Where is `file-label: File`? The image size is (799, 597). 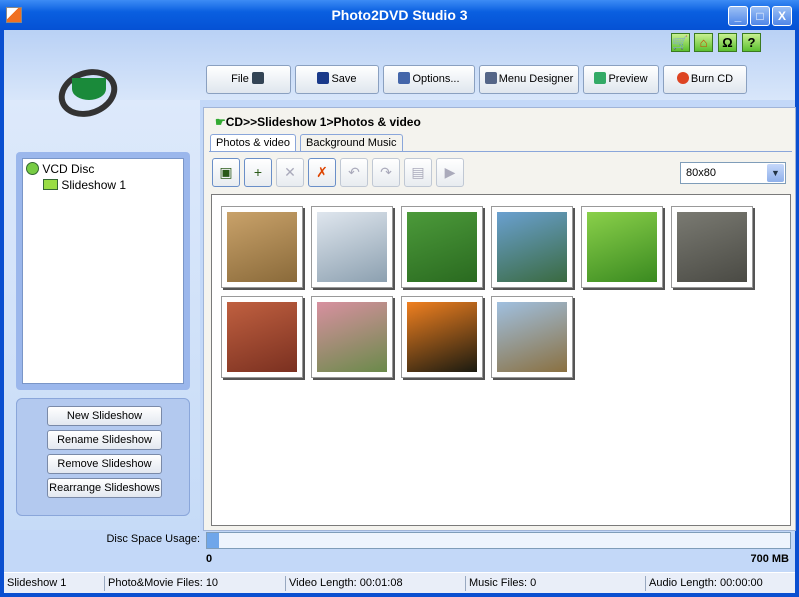 file-label: File is located at coordinates (240, 79).